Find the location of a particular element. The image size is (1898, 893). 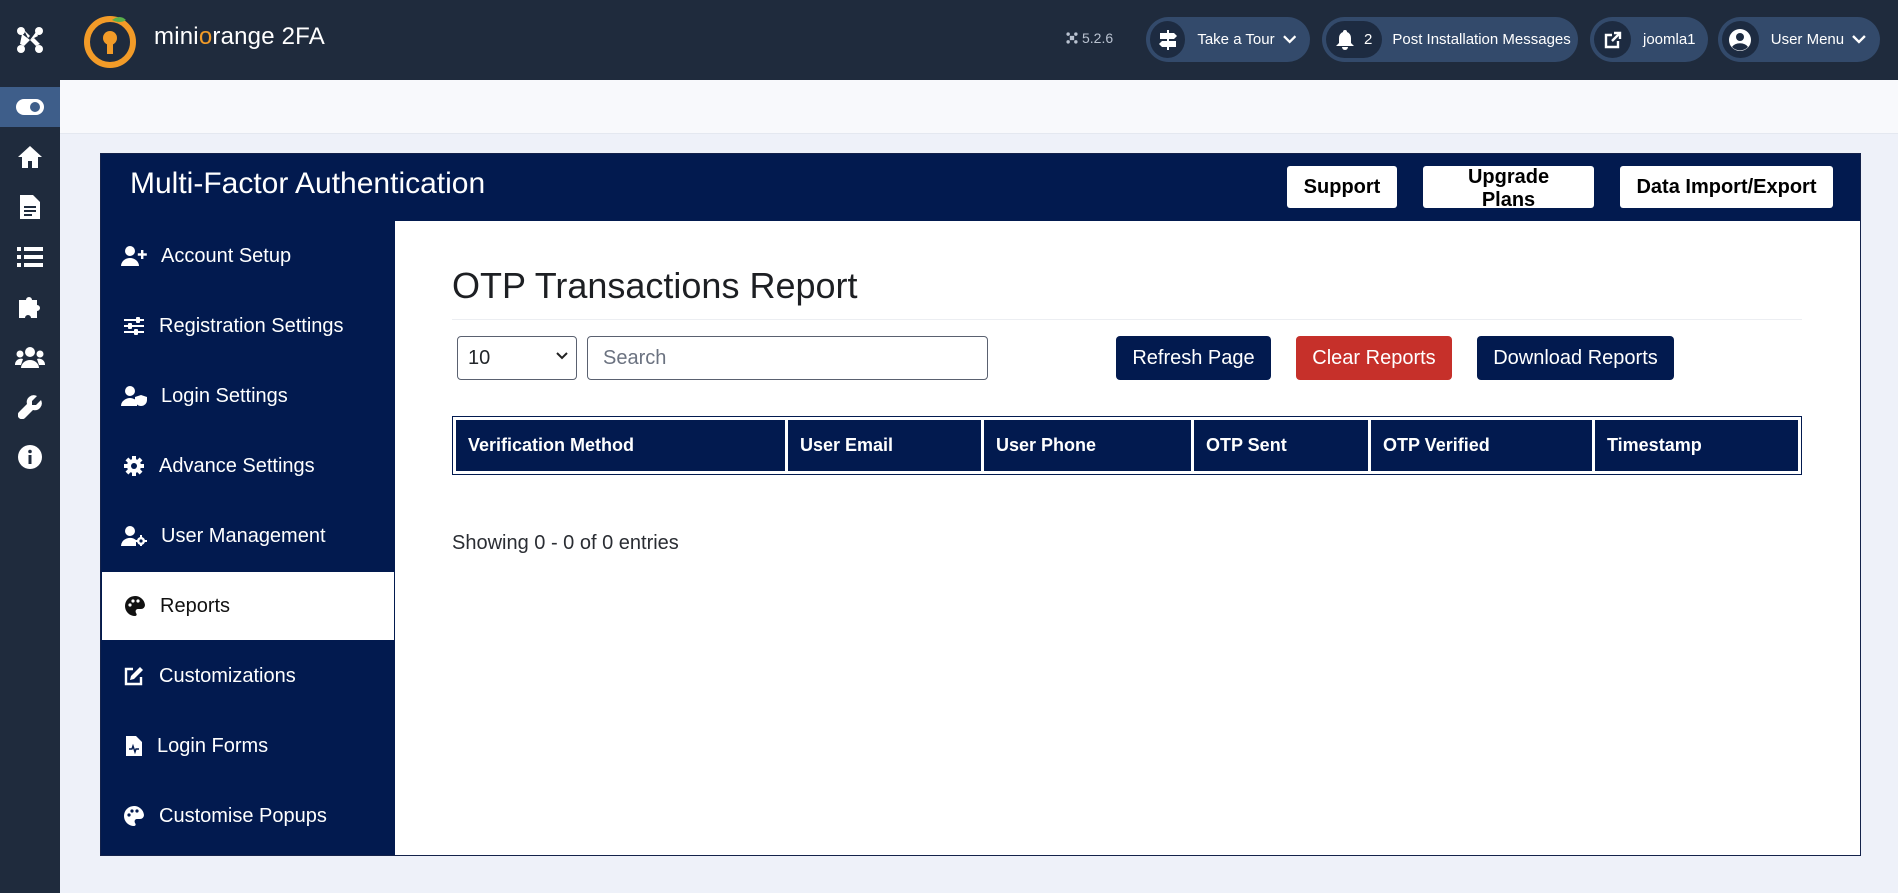

divider is located at coordinates (1127, 319).